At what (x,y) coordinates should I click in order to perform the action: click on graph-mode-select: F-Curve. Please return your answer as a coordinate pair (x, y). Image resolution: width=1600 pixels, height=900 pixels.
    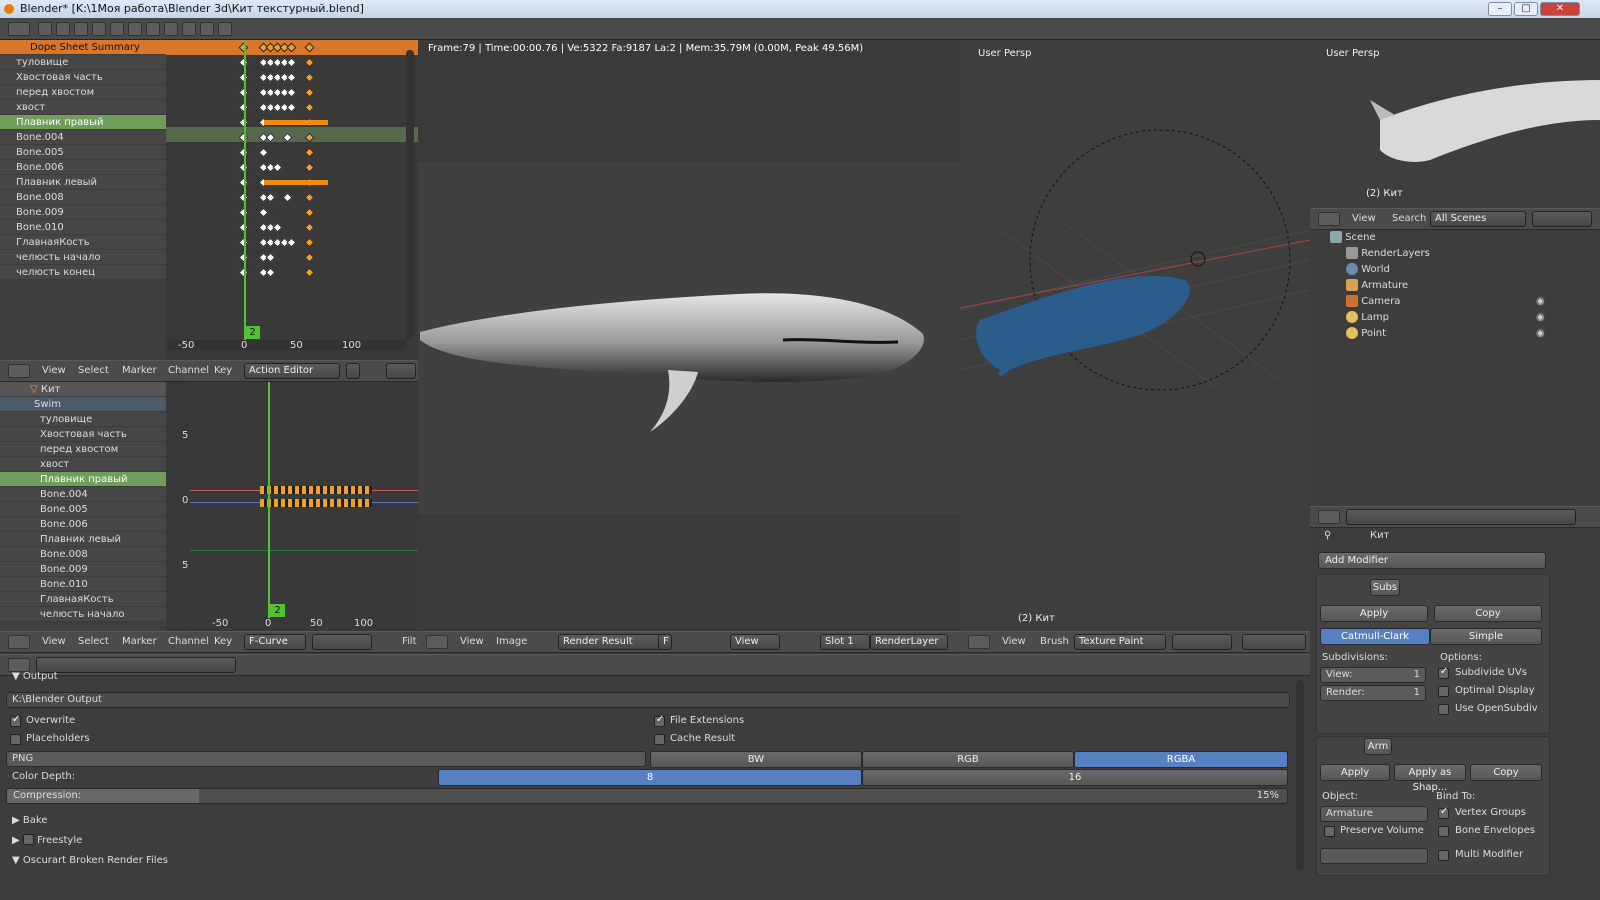
    Looking at the image, I should click on (275, 642).